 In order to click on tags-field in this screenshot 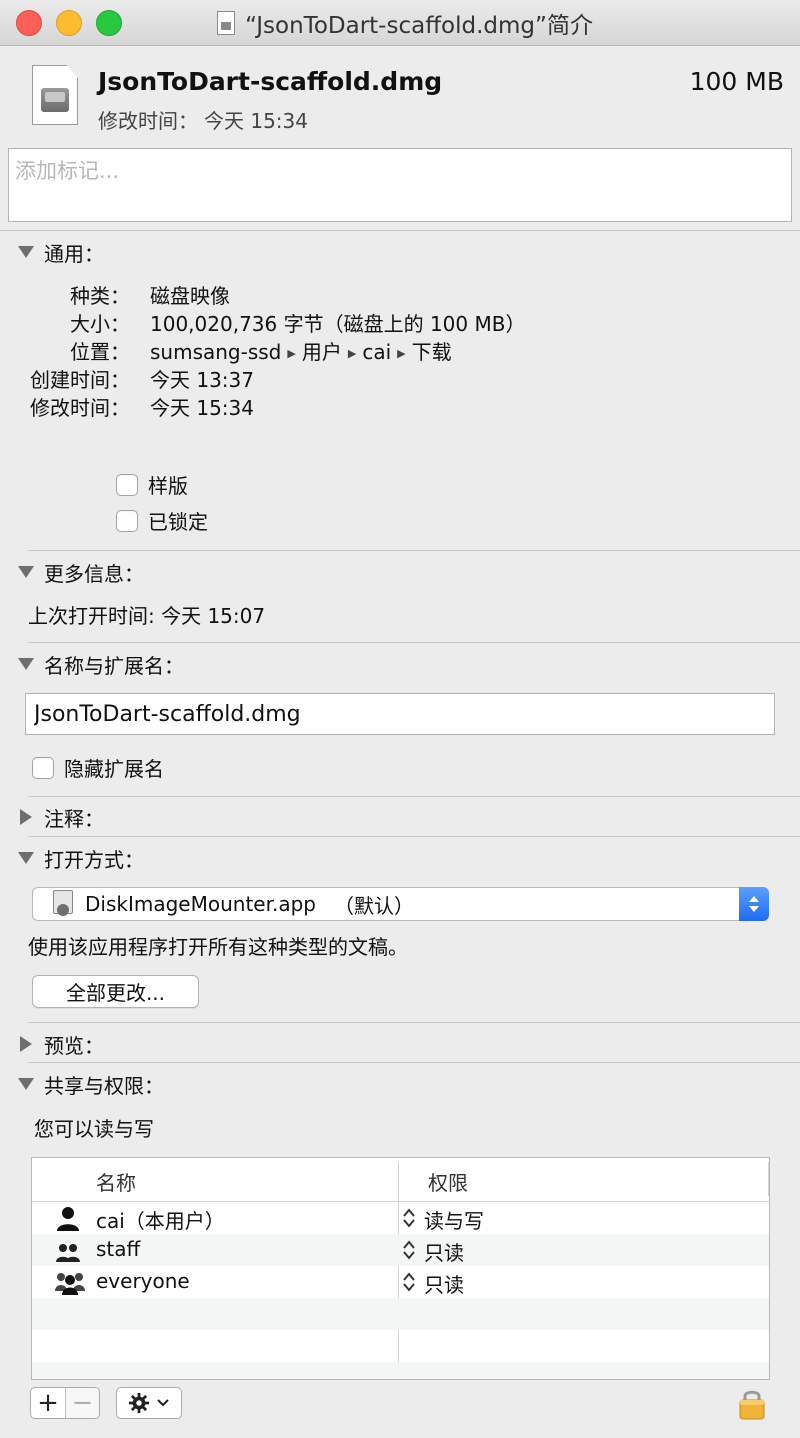, I will do `click(400, 185)`.